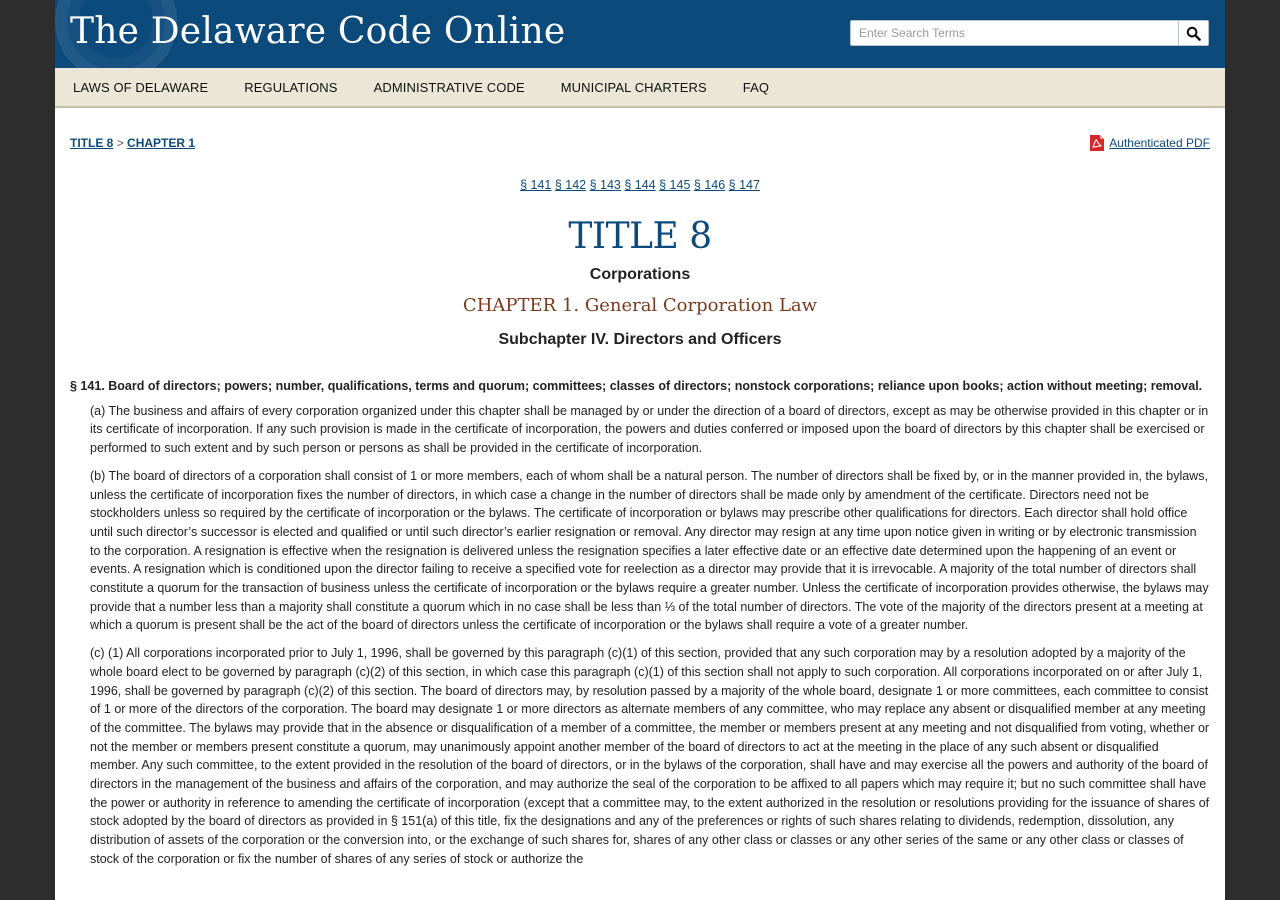  I want to click on nav-administrative-code: ADMINISTRATIVE CODE, so click(449, 87).